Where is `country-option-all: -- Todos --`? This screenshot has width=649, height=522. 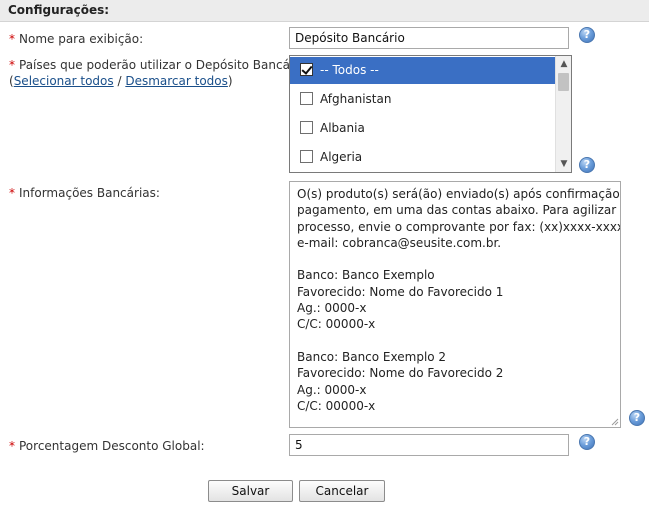 country-option-all: -- Todos -- is located at coordinates (423, 70).